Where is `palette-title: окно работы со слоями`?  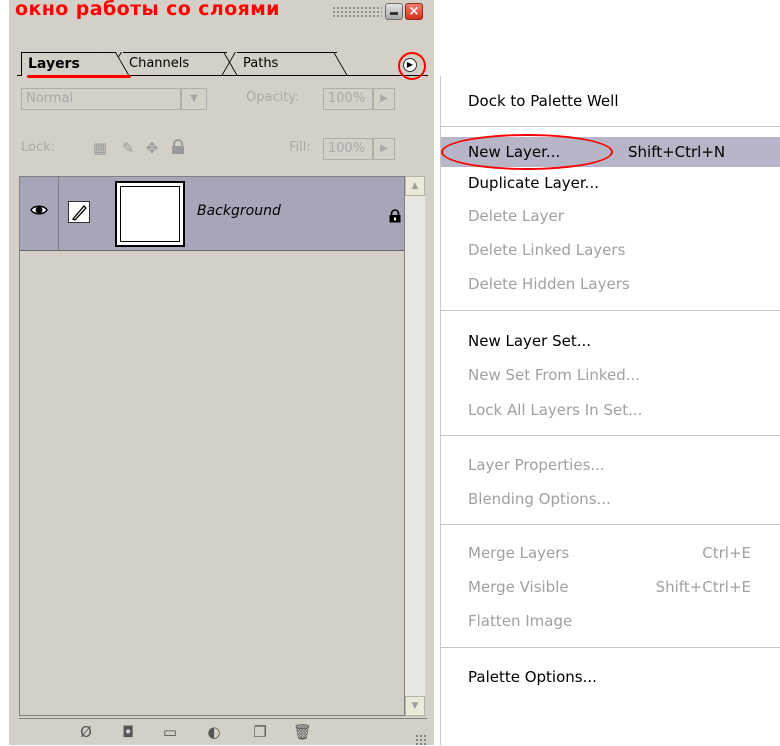
palette-title: окно работы со слоями is located at coordinates (147, 10).